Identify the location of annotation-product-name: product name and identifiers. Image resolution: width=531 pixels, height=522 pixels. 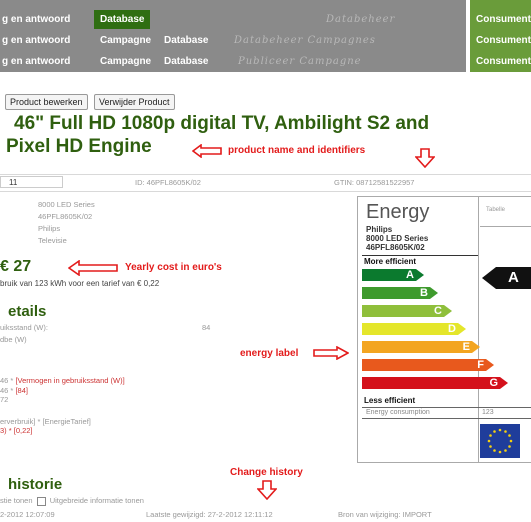
(297, 150).